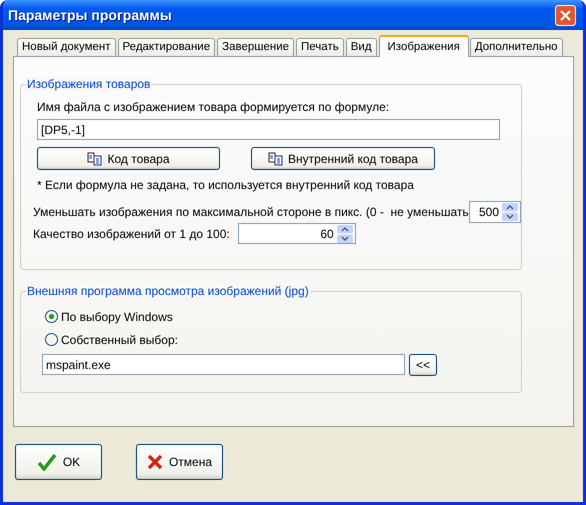 Image resolution: width=586 pixels, height=505 pixels. I want to click on cross-icon, so click(154, 462).